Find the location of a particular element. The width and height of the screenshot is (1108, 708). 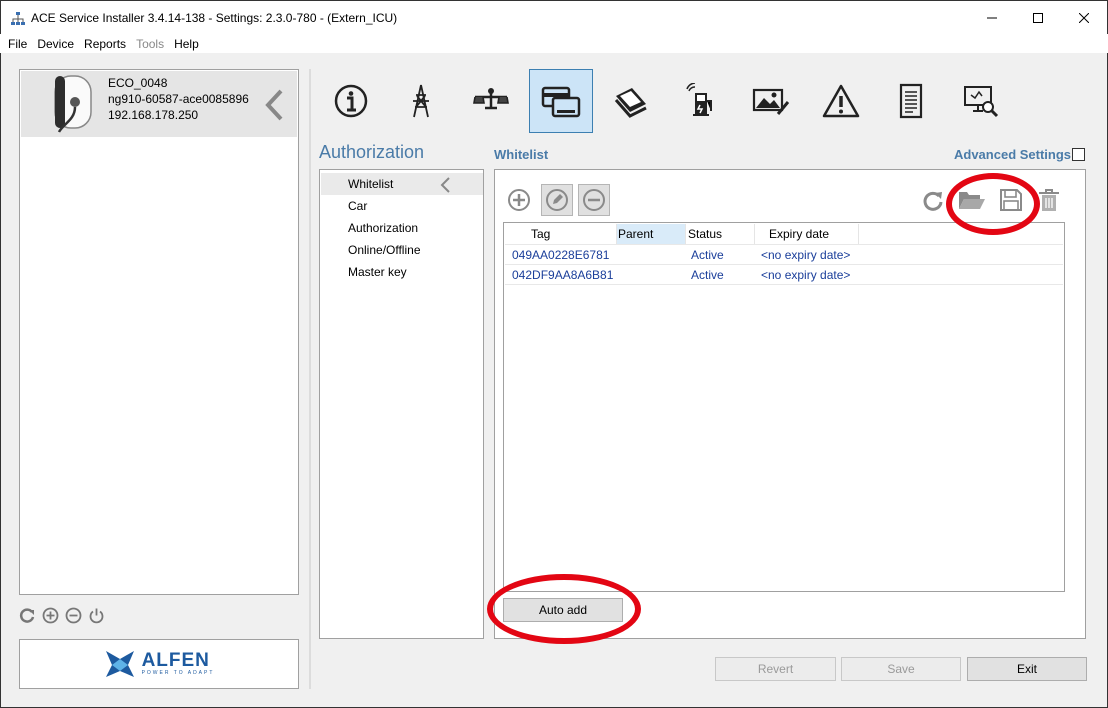

info-icon is located at coordinates (351, 101).